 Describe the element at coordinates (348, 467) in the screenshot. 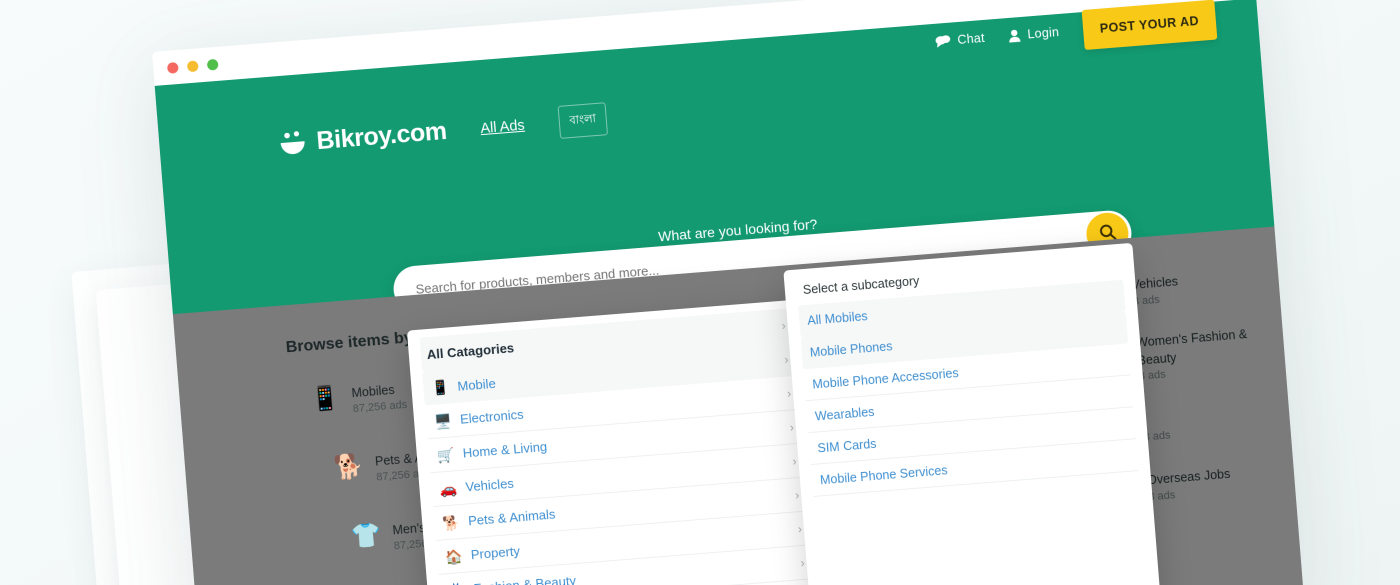

I see `pet-icon: 🐕` at that location.